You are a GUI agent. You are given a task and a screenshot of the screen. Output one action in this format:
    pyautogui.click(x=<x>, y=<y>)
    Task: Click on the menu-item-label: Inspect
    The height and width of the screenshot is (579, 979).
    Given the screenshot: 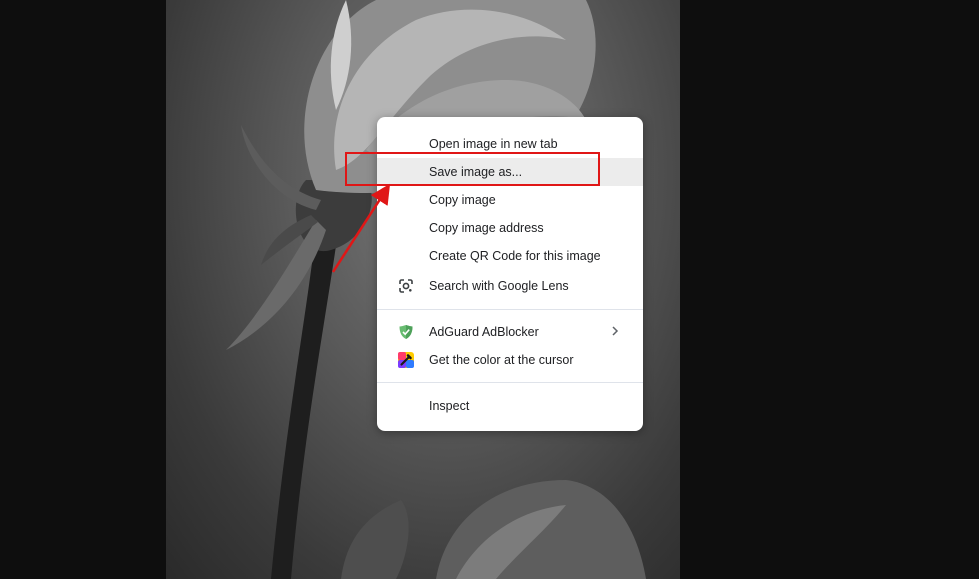 What is the action you would take?
    pyautogui.click(x=449, y=406)
    